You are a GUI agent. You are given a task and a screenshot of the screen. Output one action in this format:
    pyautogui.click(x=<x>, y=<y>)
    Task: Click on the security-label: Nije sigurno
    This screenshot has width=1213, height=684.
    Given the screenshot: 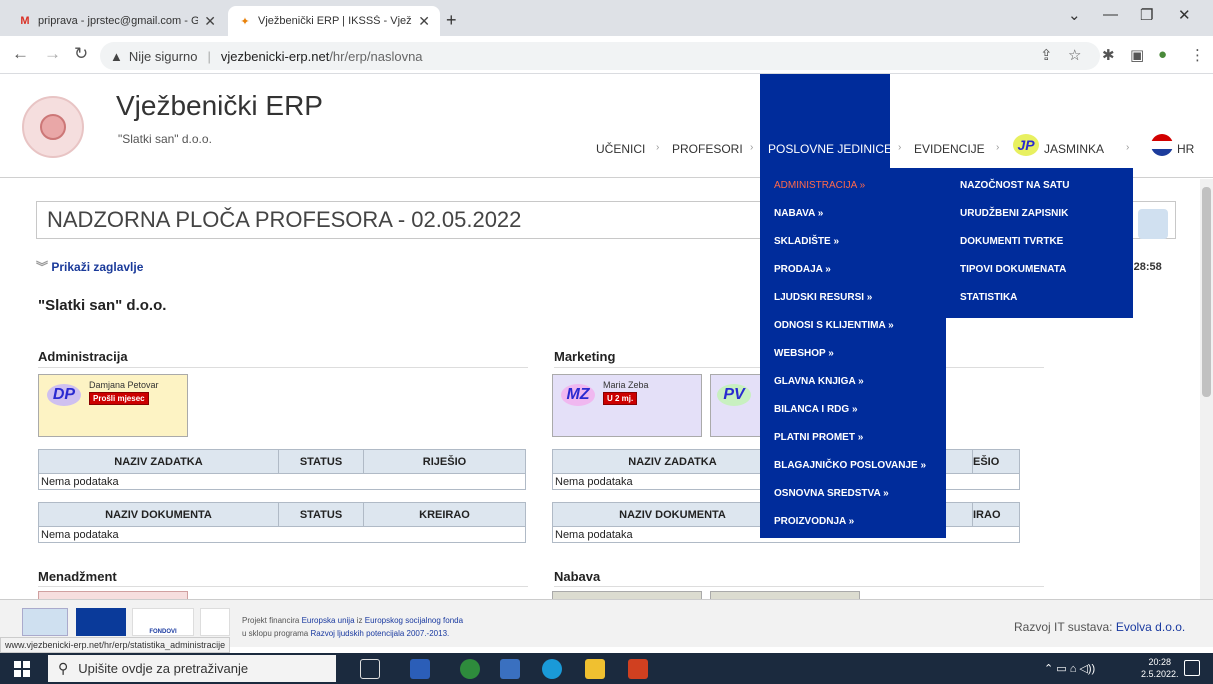 What is the action you would take?
    pyautogui.click(x=163, y=56)
    